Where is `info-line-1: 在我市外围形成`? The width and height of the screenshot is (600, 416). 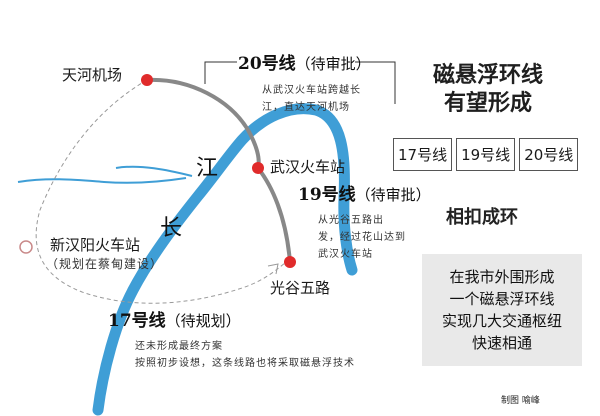 info-line-1: 在我市外围形成 is located at coordinates (502, 277).